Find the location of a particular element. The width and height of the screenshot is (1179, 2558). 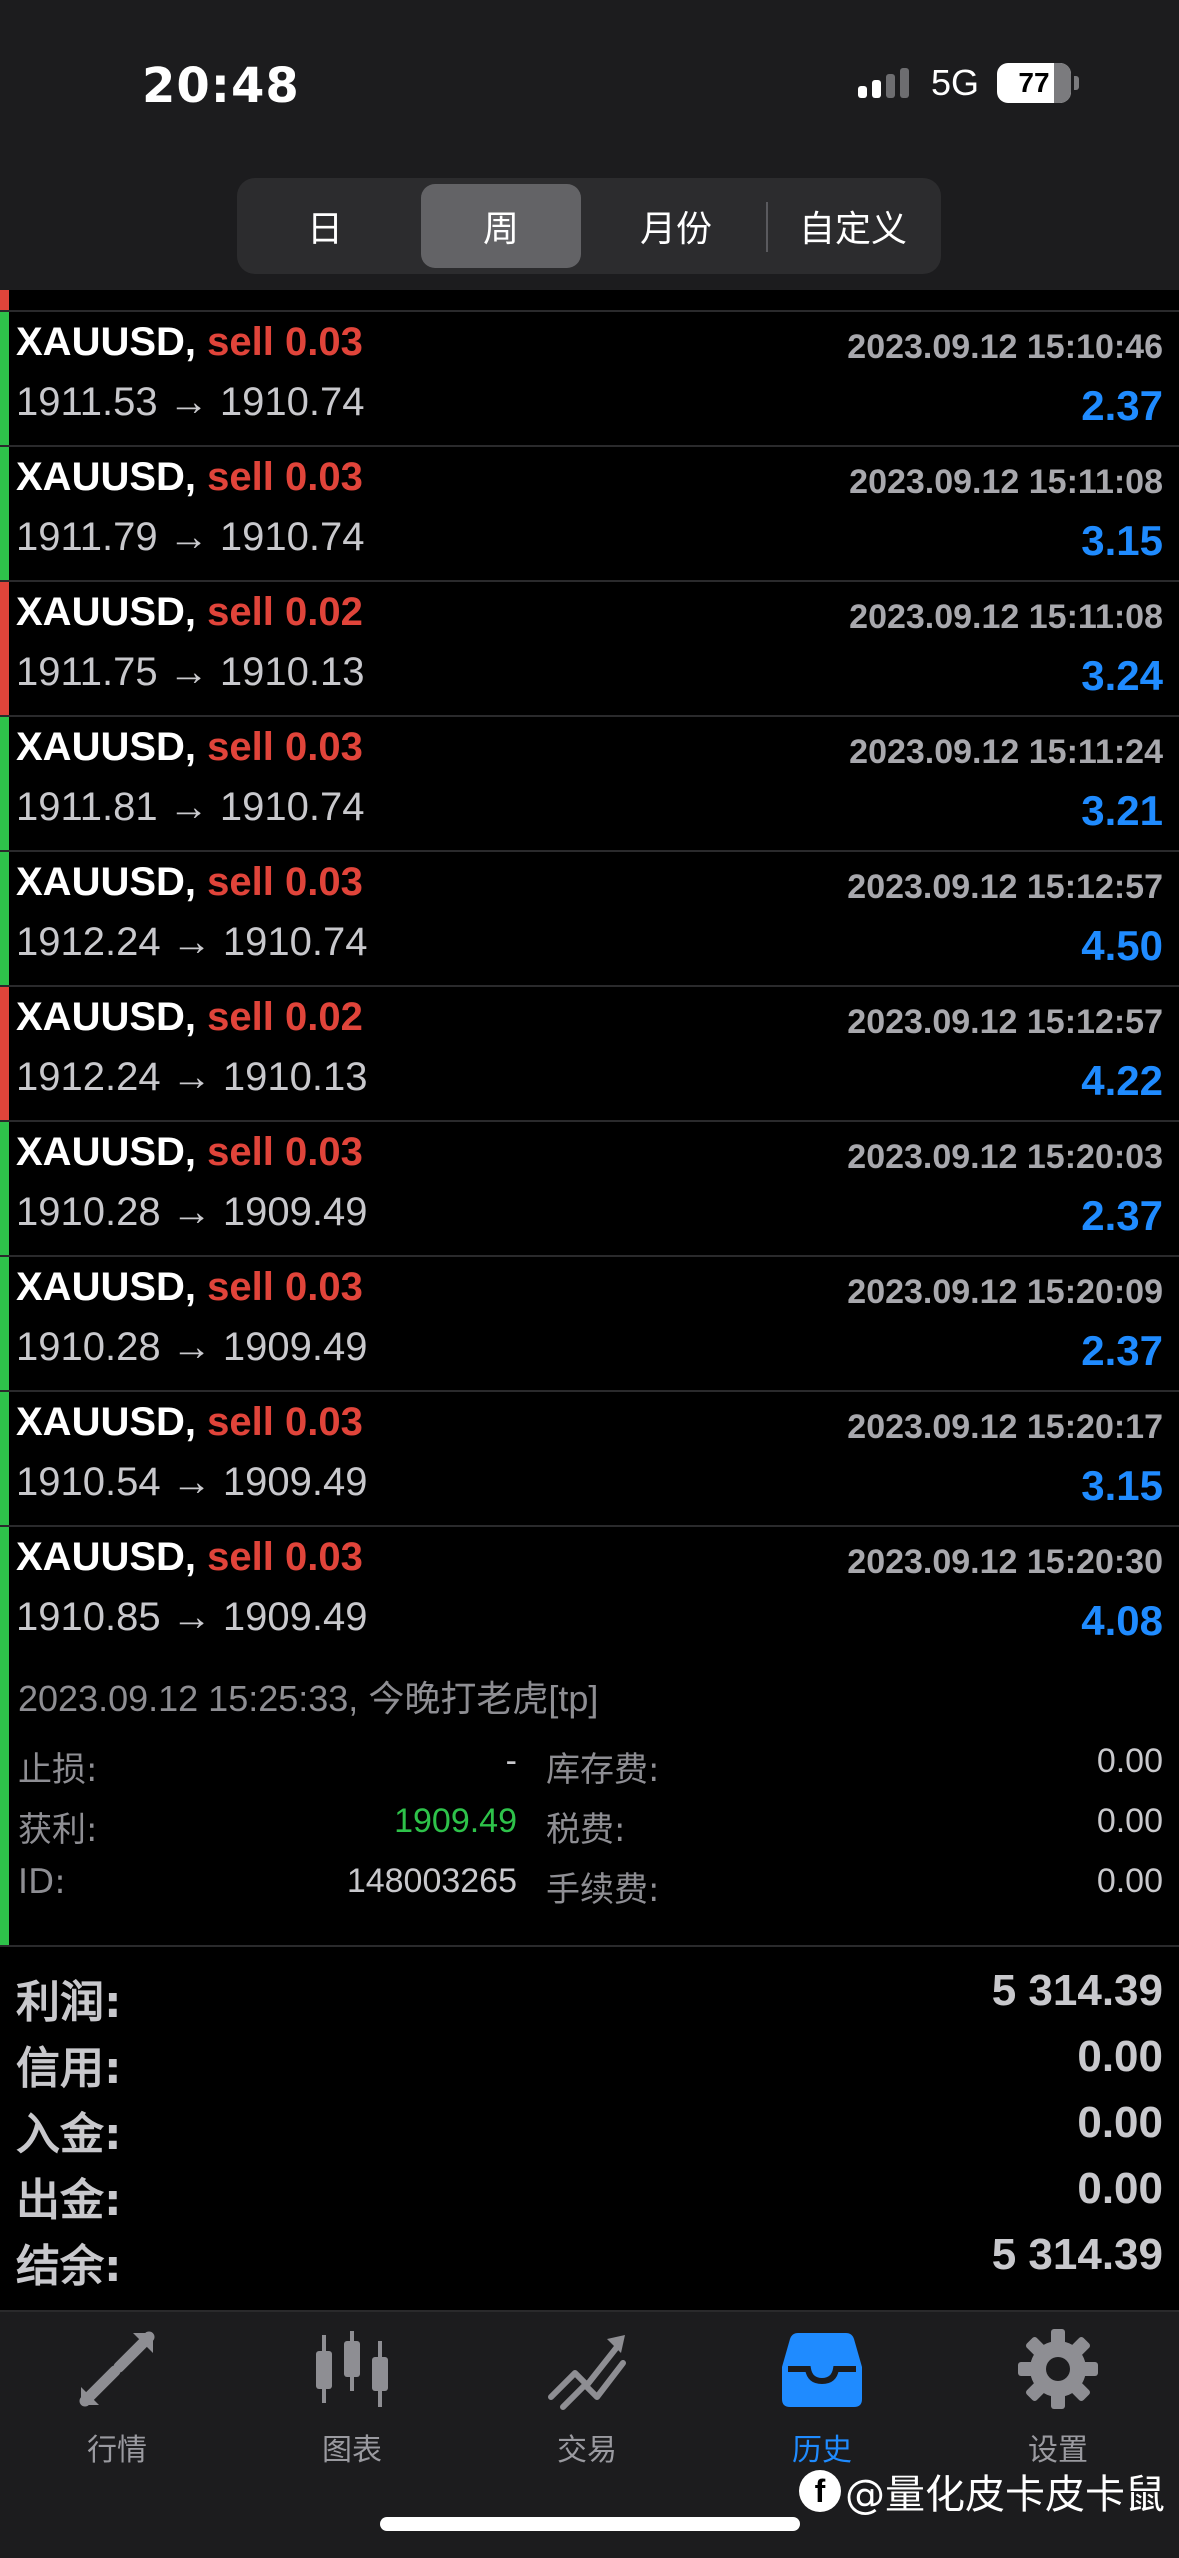

summary-balance-label: 结余: is located at coordinates (69, 2266).